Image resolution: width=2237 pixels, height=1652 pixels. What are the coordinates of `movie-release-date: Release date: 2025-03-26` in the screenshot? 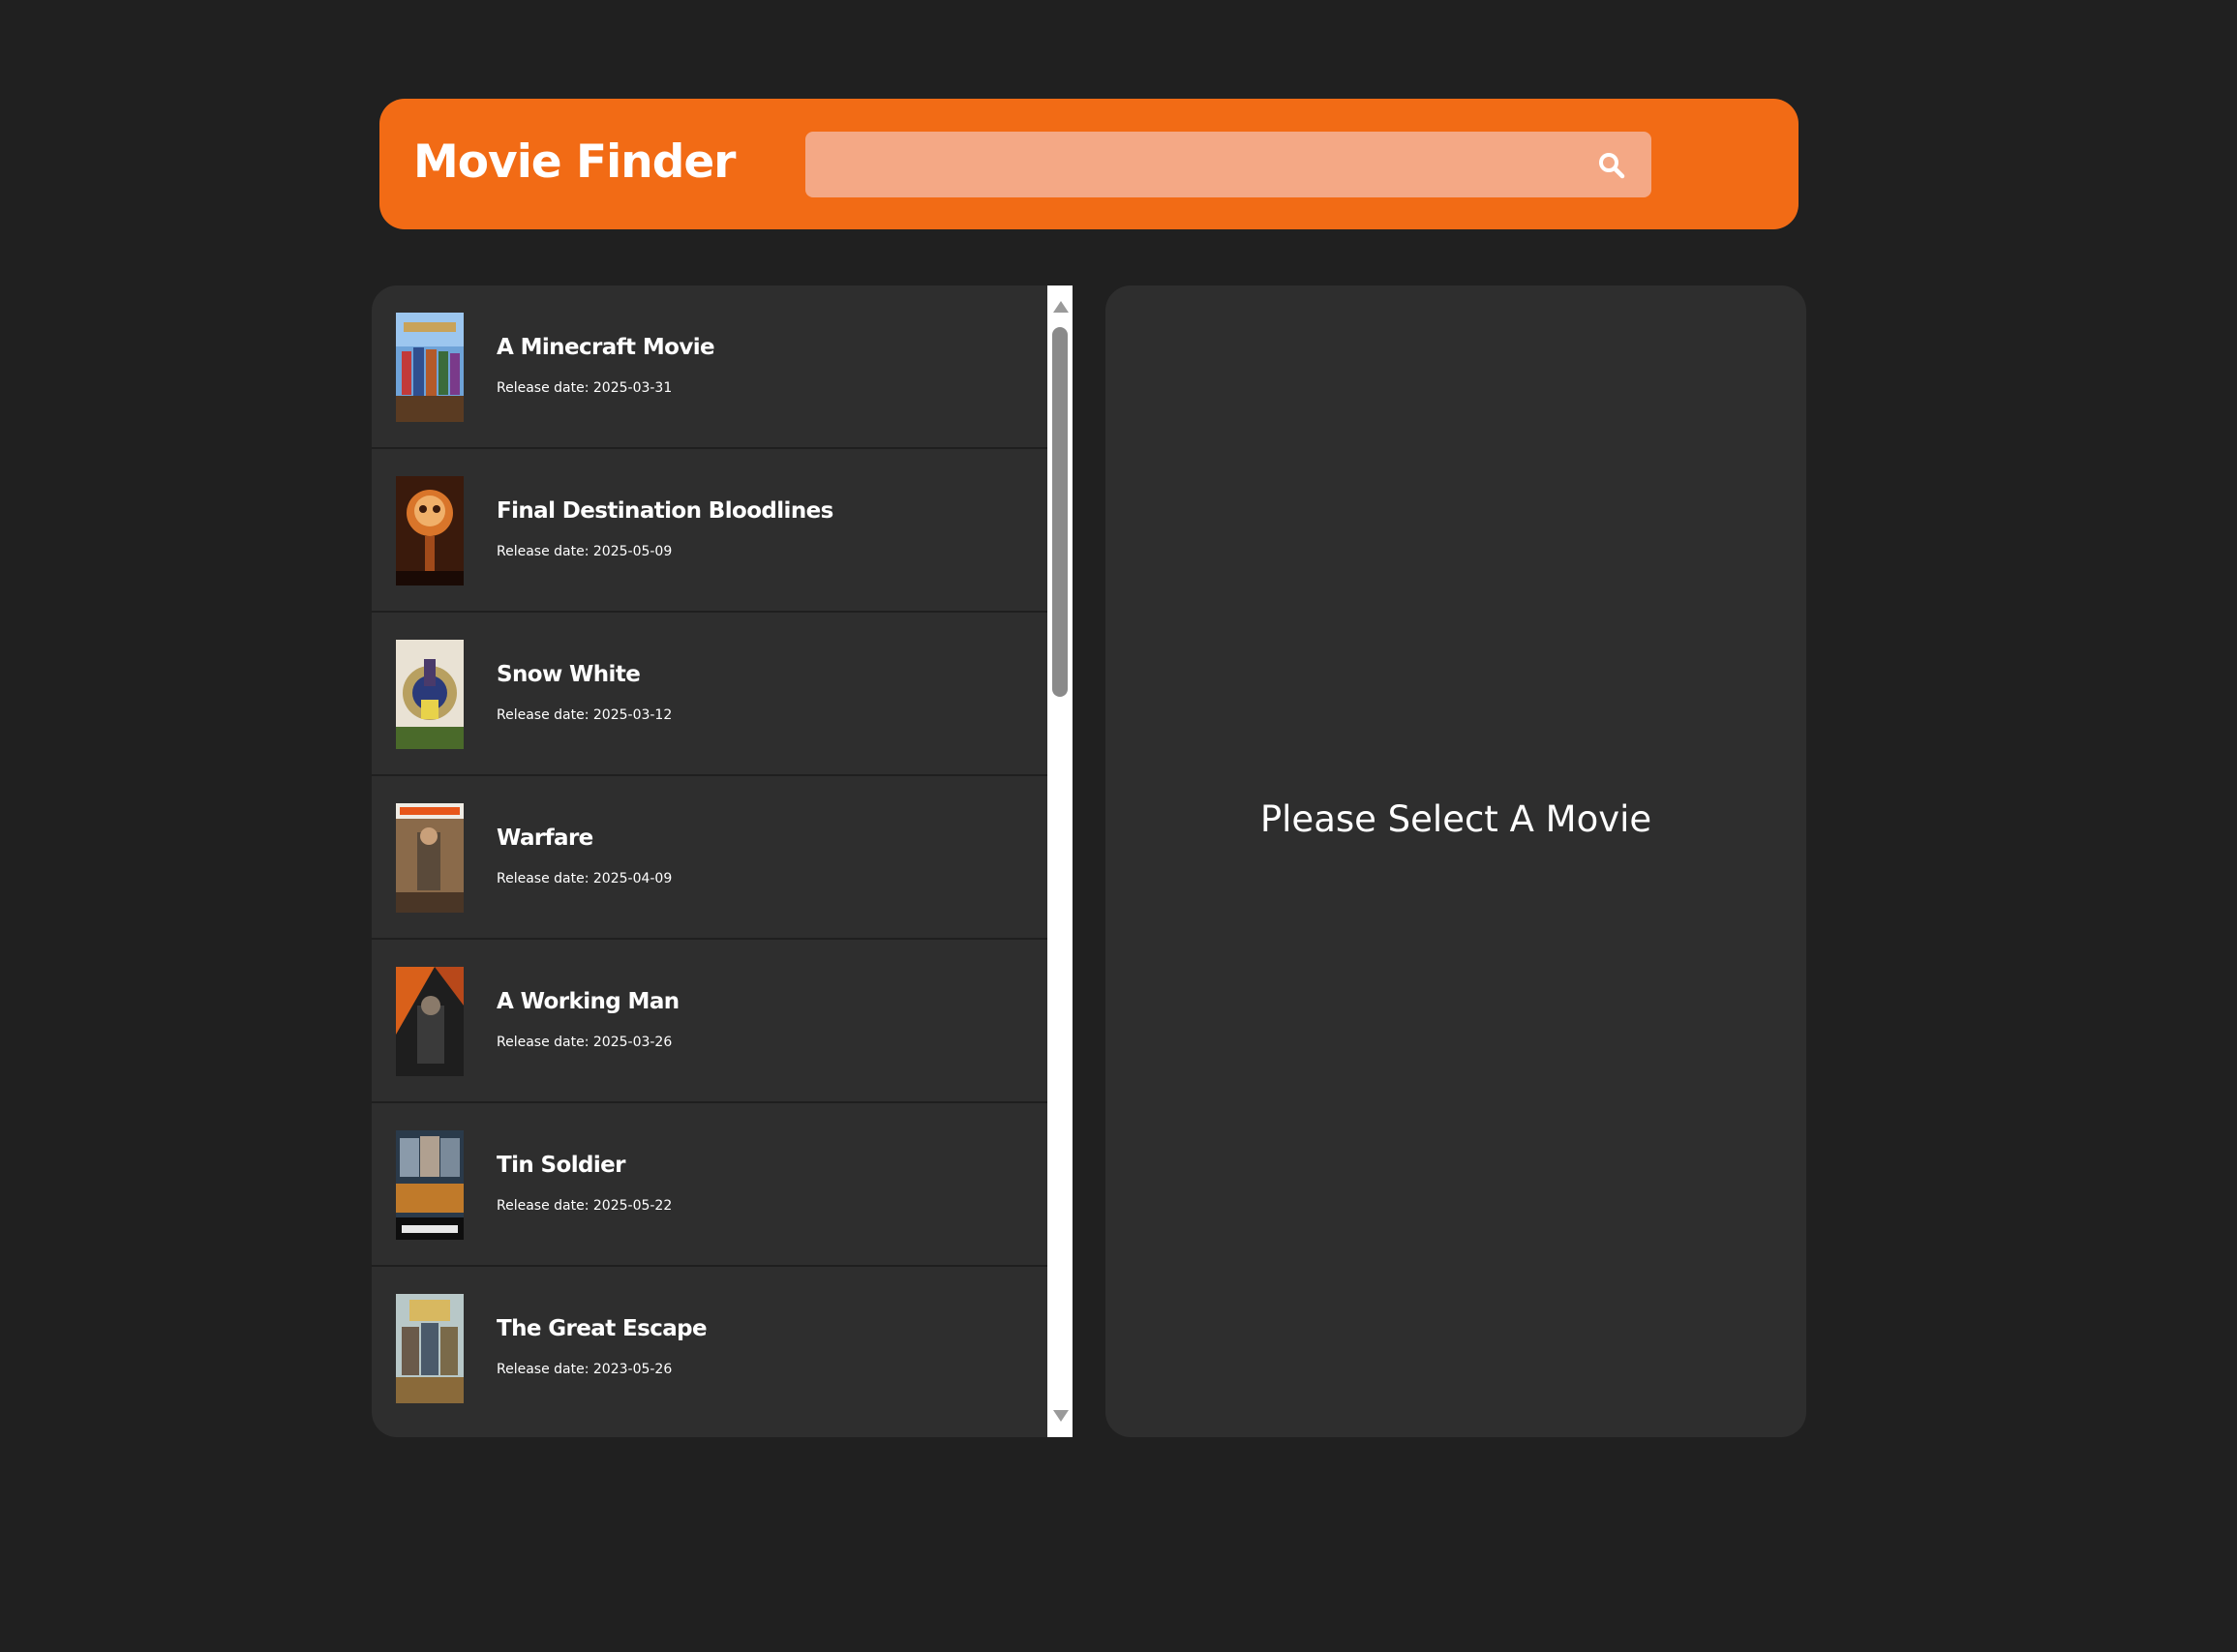 It's located at (585, 1042).